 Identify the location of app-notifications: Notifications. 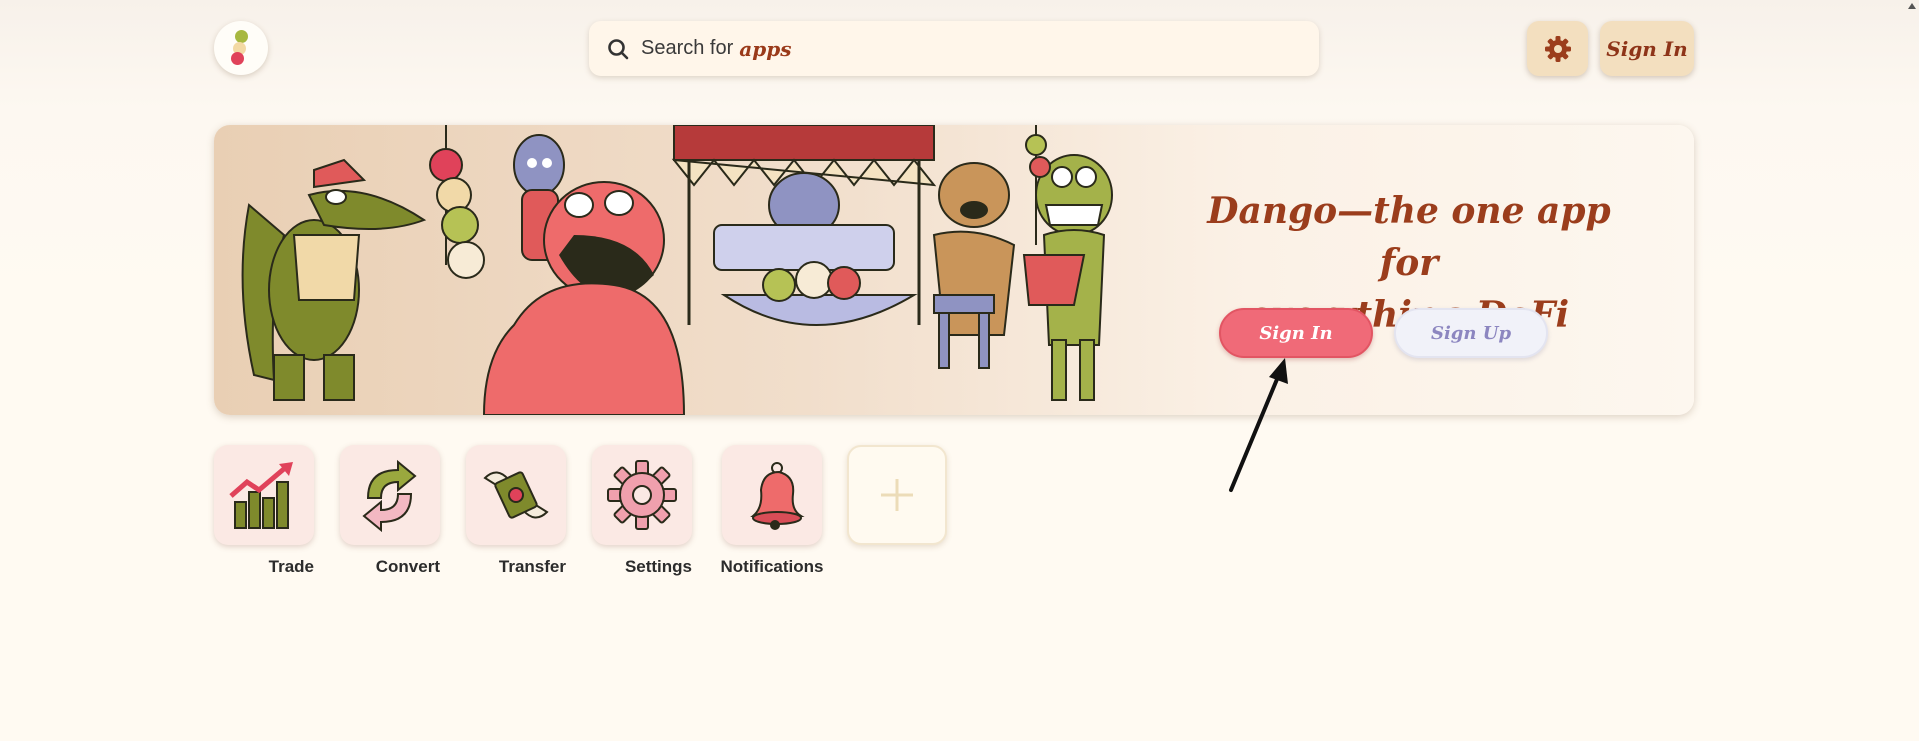
(772, 511).